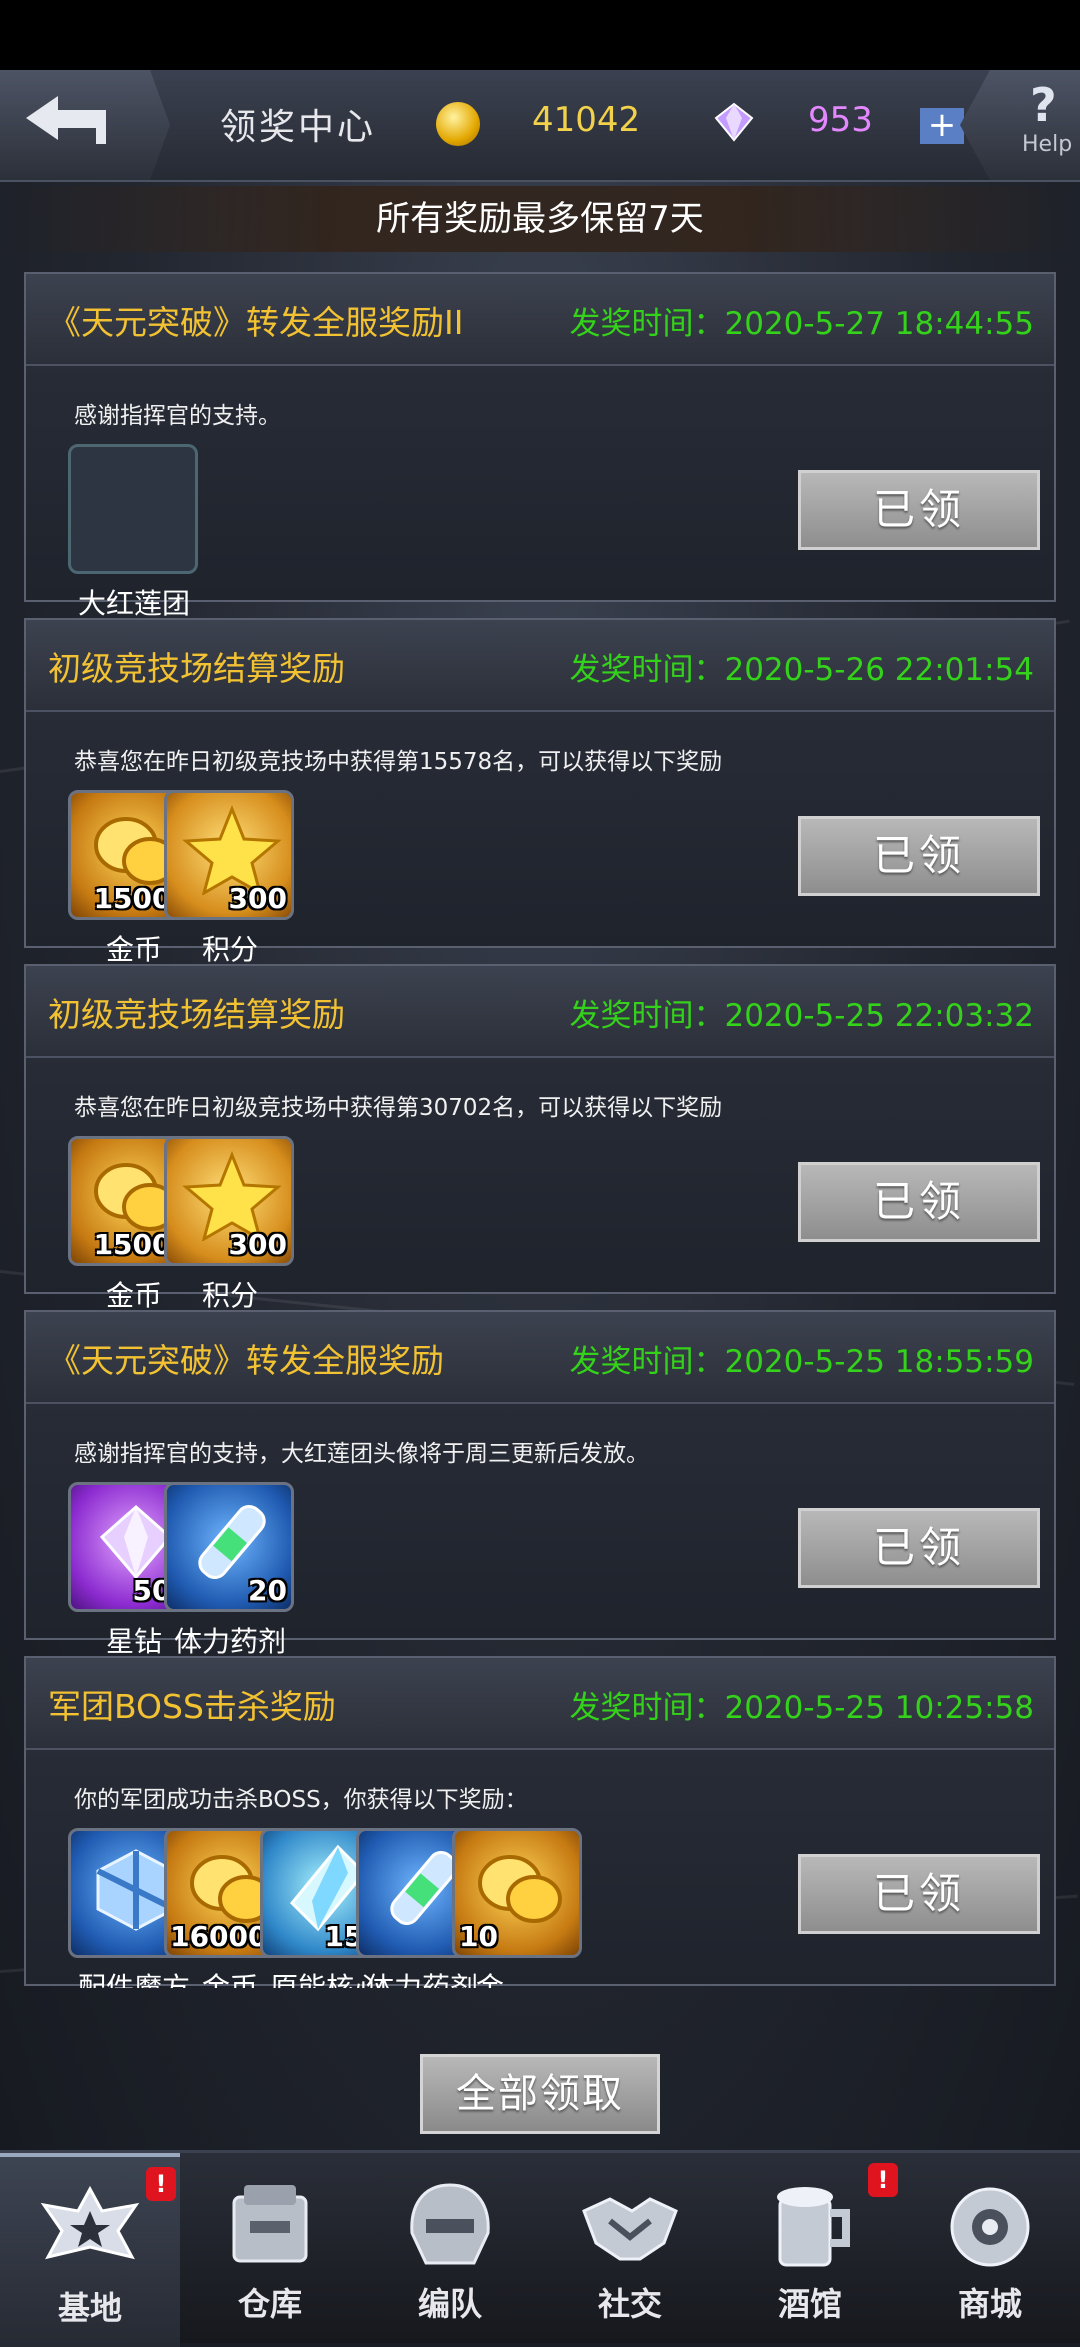 The width and height of the screenshot is (1080, 2347). Describe the element at coordinates (540, 320) in the screenshot. I see `card-header: 《天元突破》转发全服奖励II 发奖时间：2020-5-27 18:44:55` at that location.